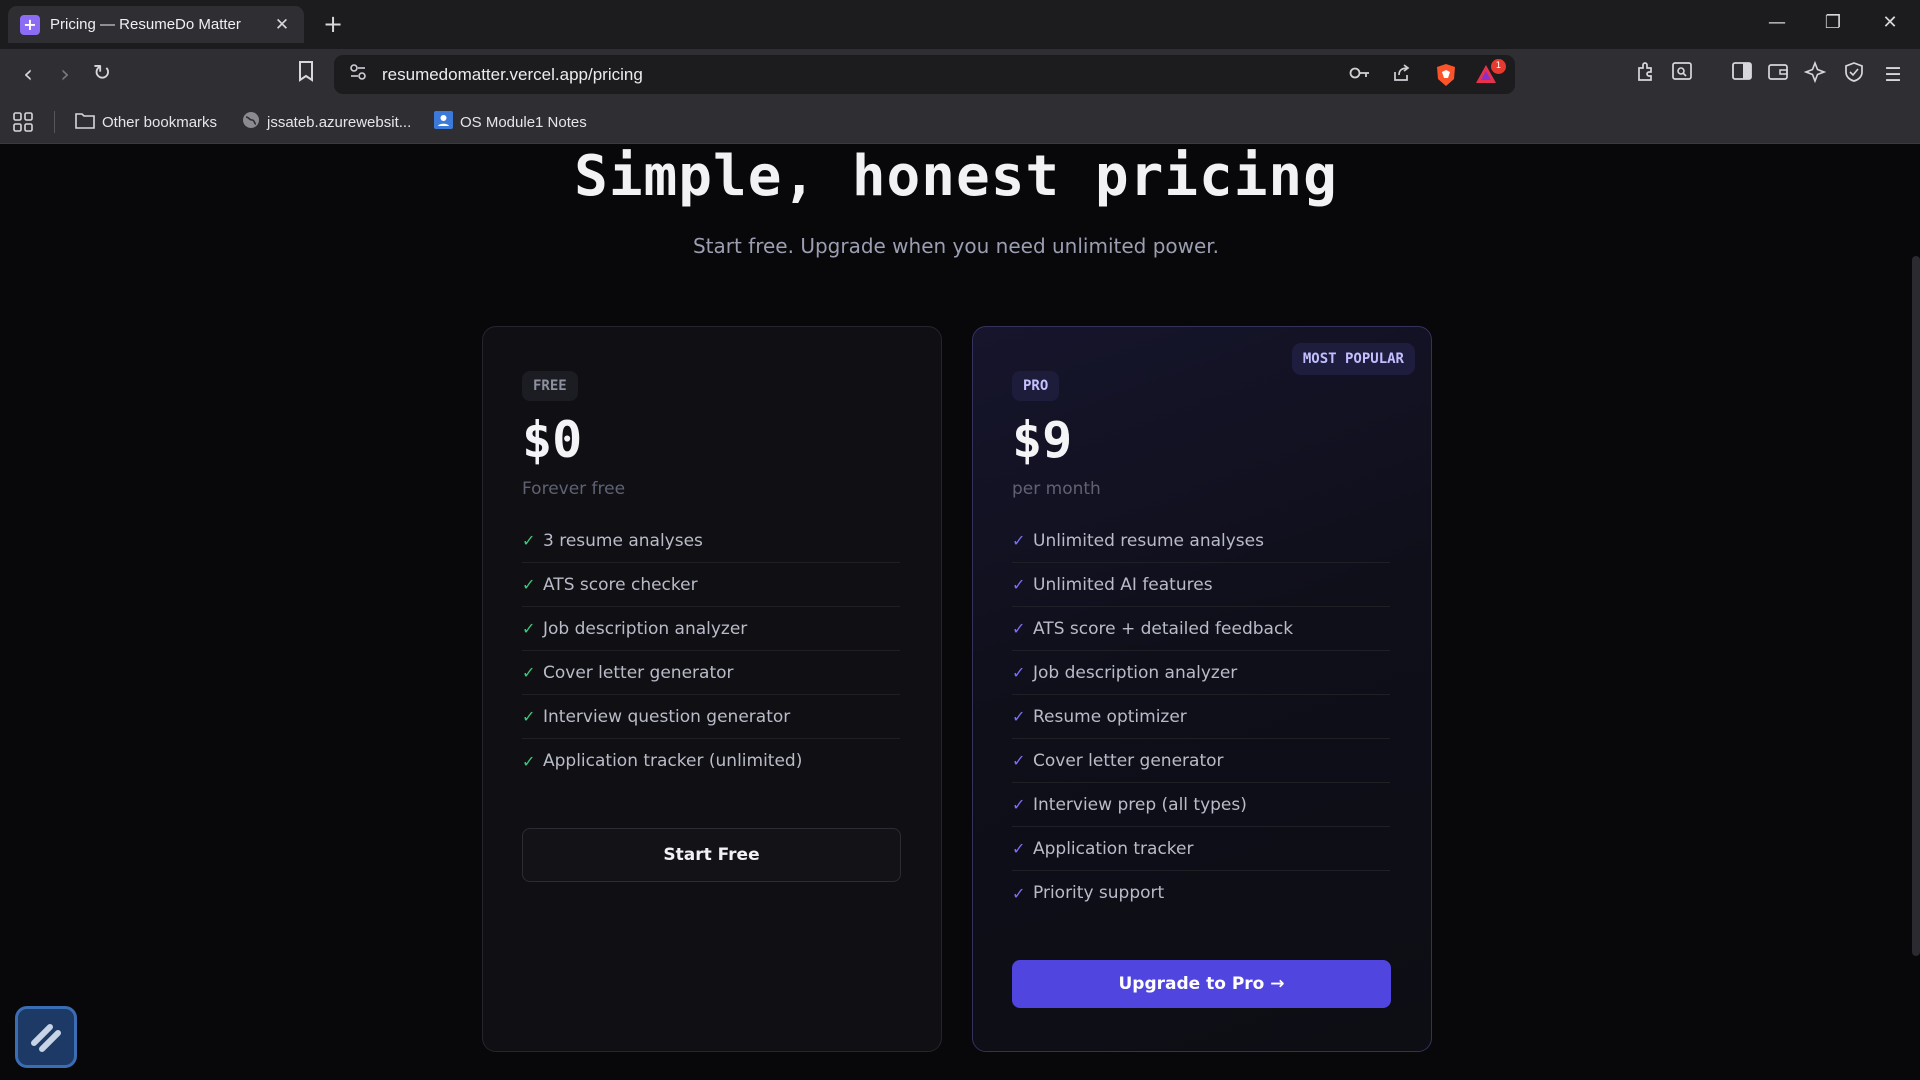 The height and width of the screenshot is (1080, 1920). What do you see at coordinates (65, 75) in the screenshot?
I see `forward-icon: ›` at bounding box center [65, 75].